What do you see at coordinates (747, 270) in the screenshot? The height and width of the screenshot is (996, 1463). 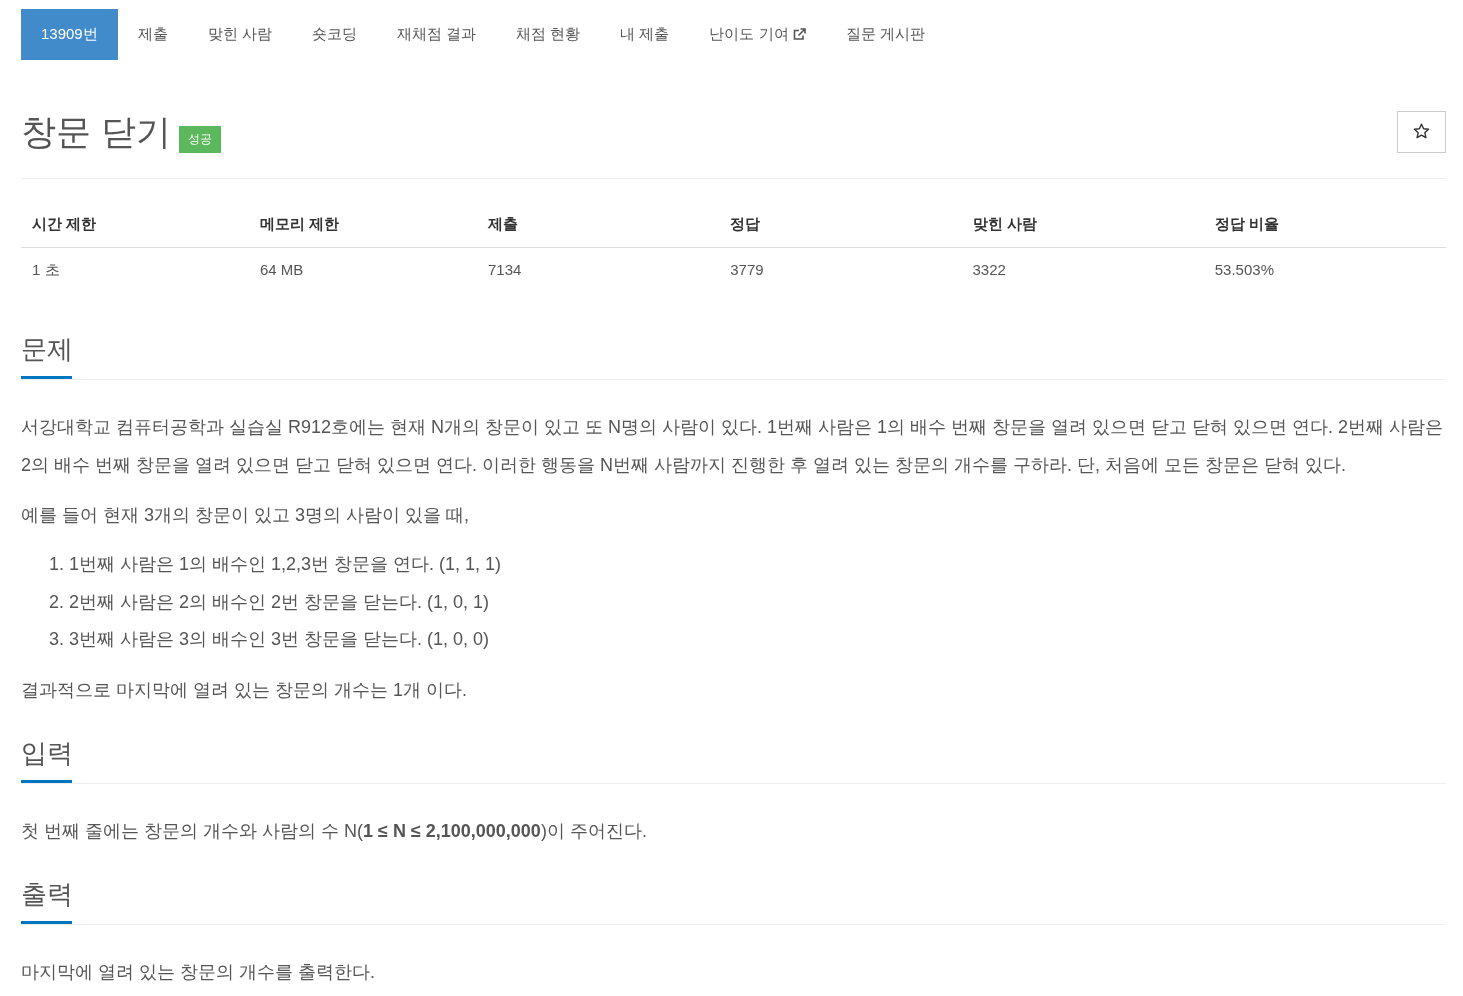 I see `table-cell-text: 3779` at bounding box center [747, 270].